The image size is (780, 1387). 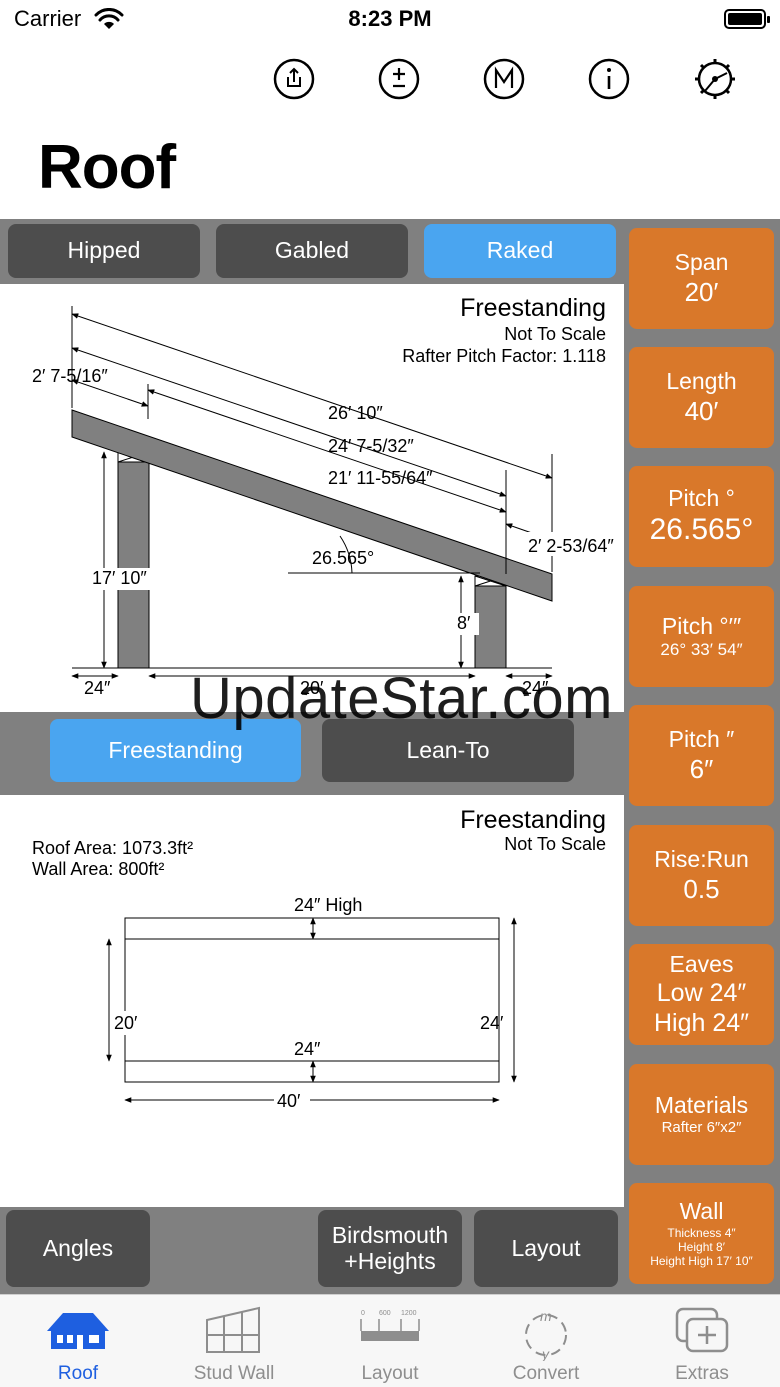 I want to click on extras-icon, so click(x=702, y=1330).